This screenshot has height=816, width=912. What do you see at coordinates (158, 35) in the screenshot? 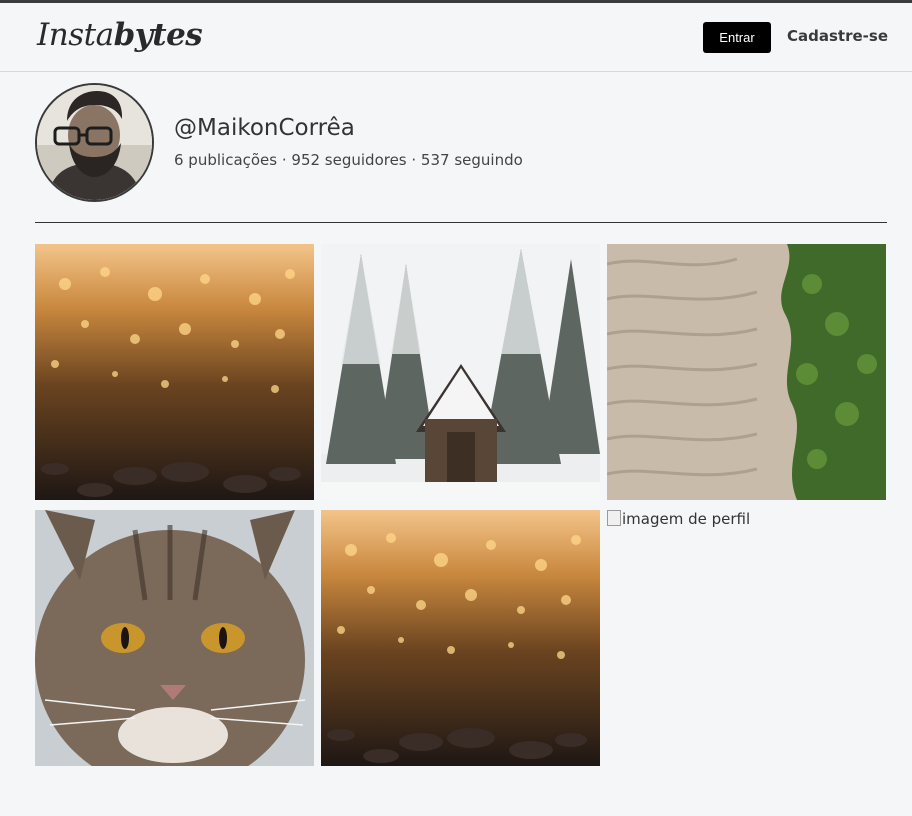
I see `logo-bold-text: bytes` at bounding box center [158, 35].